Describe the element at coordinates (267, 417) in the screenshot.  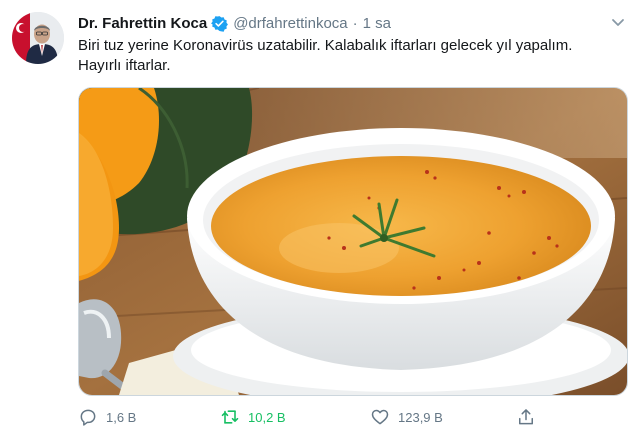
I see `retweet-count: 10,2 B` at that location.